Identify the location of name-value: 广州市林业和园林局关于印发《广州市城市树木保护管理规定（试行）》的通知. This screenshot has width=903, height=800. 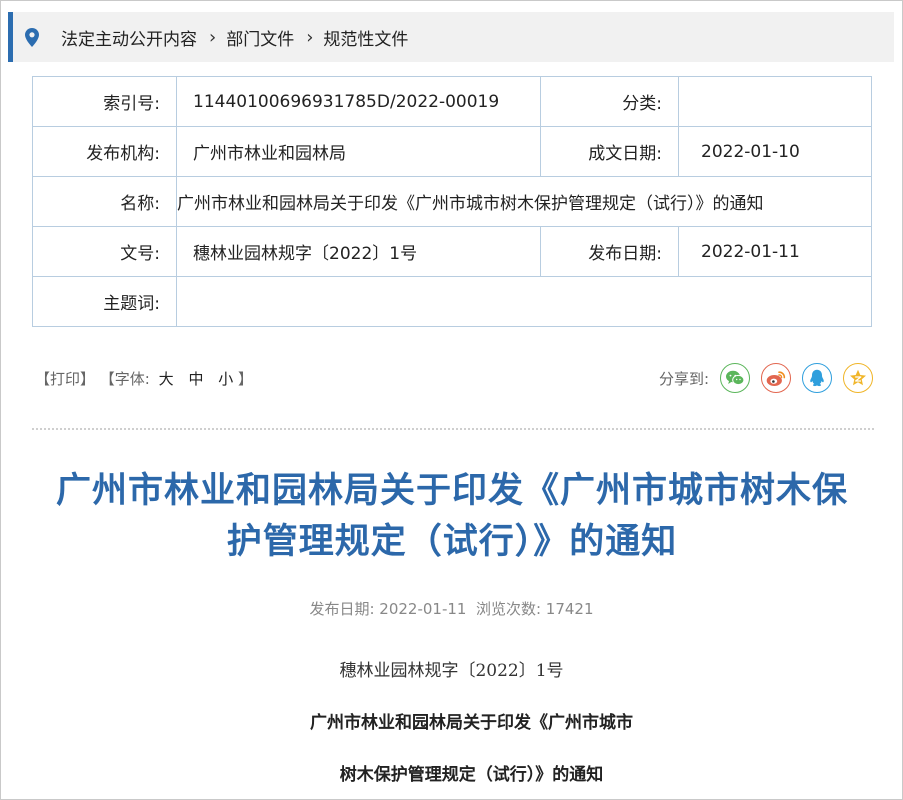
(524, 201).